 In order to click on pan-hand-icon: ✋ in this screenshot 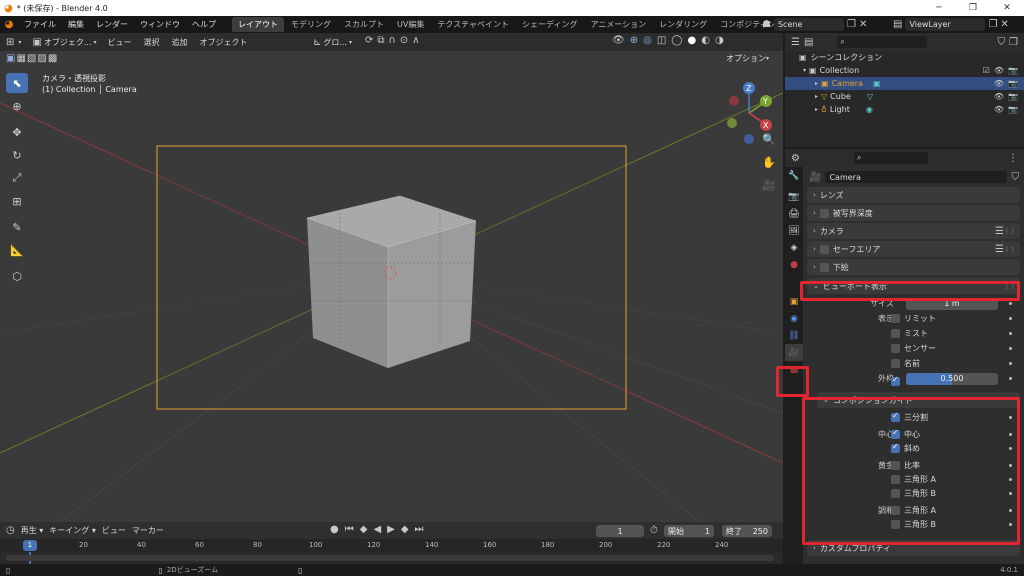, I will do `click(769, 162)`.